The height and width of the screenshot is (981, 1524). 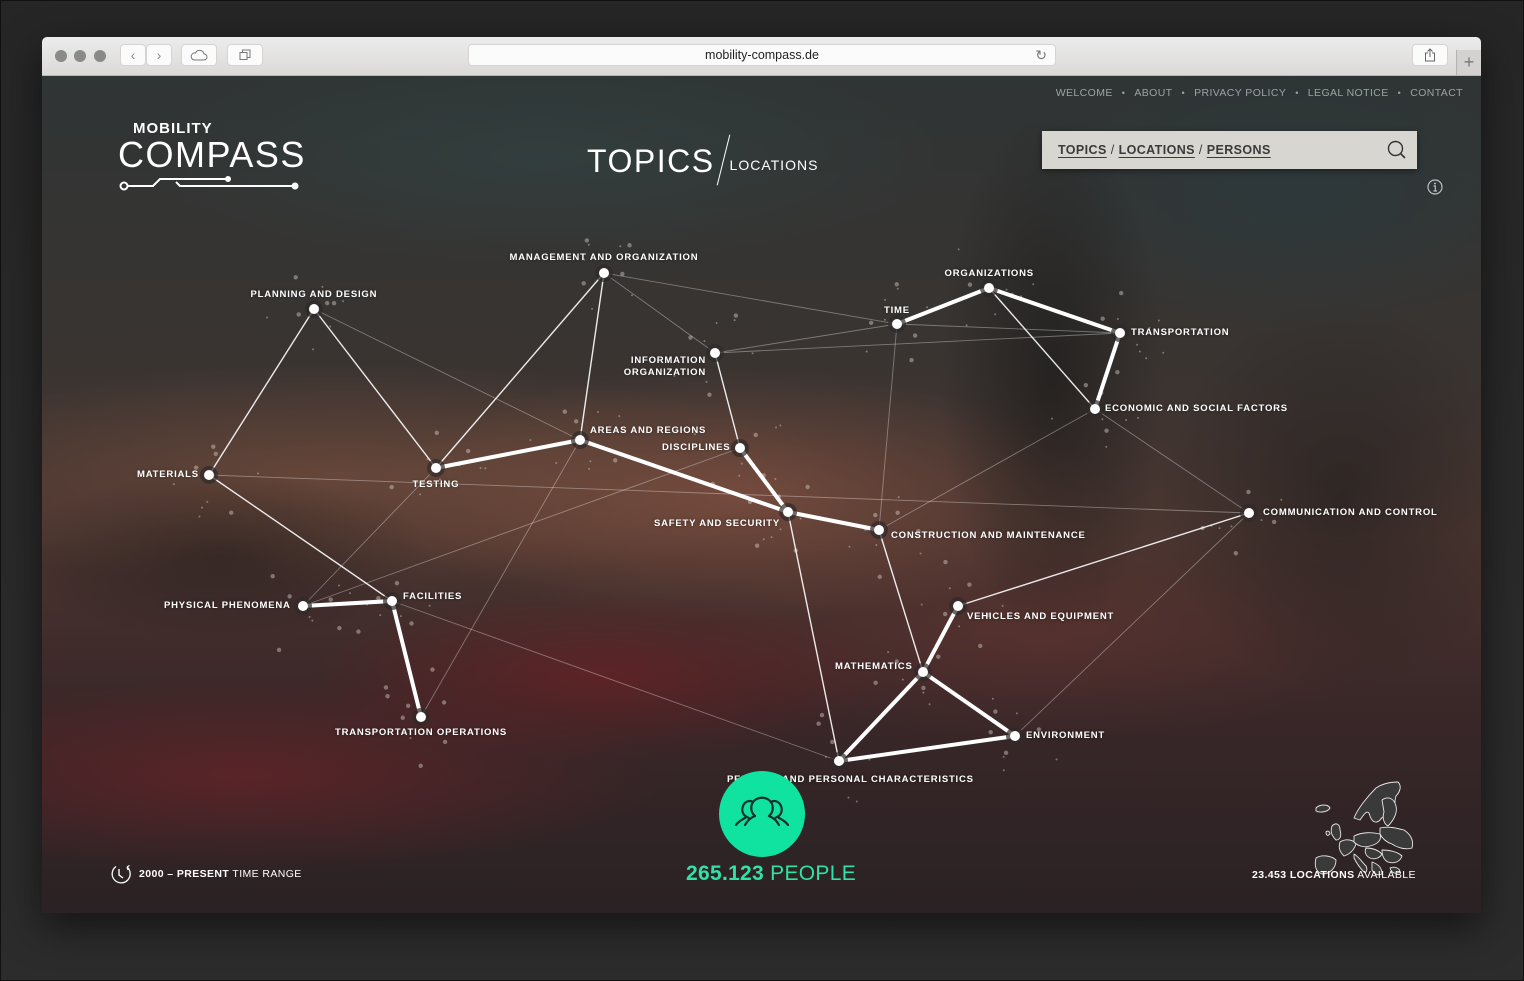 What do you see at coordinates (897, 324) in the screenshot?
I see `topic-node-time` at bounding box center [897, 324].